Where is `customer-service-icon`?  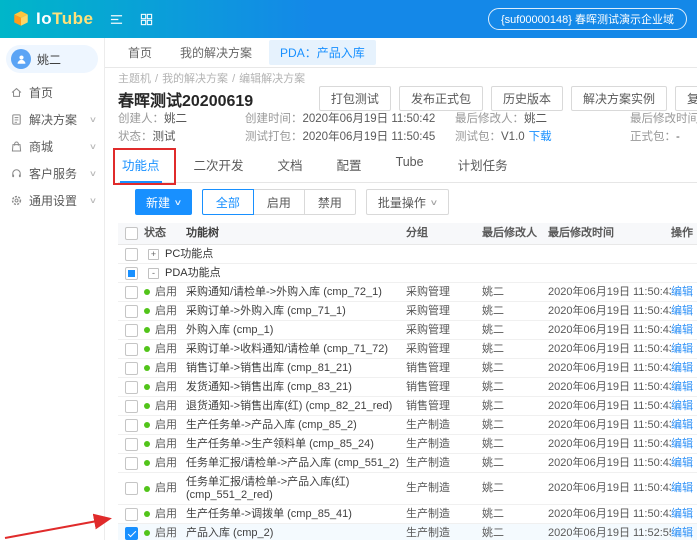 customer-service-icon is located at coordinates (16, 173).